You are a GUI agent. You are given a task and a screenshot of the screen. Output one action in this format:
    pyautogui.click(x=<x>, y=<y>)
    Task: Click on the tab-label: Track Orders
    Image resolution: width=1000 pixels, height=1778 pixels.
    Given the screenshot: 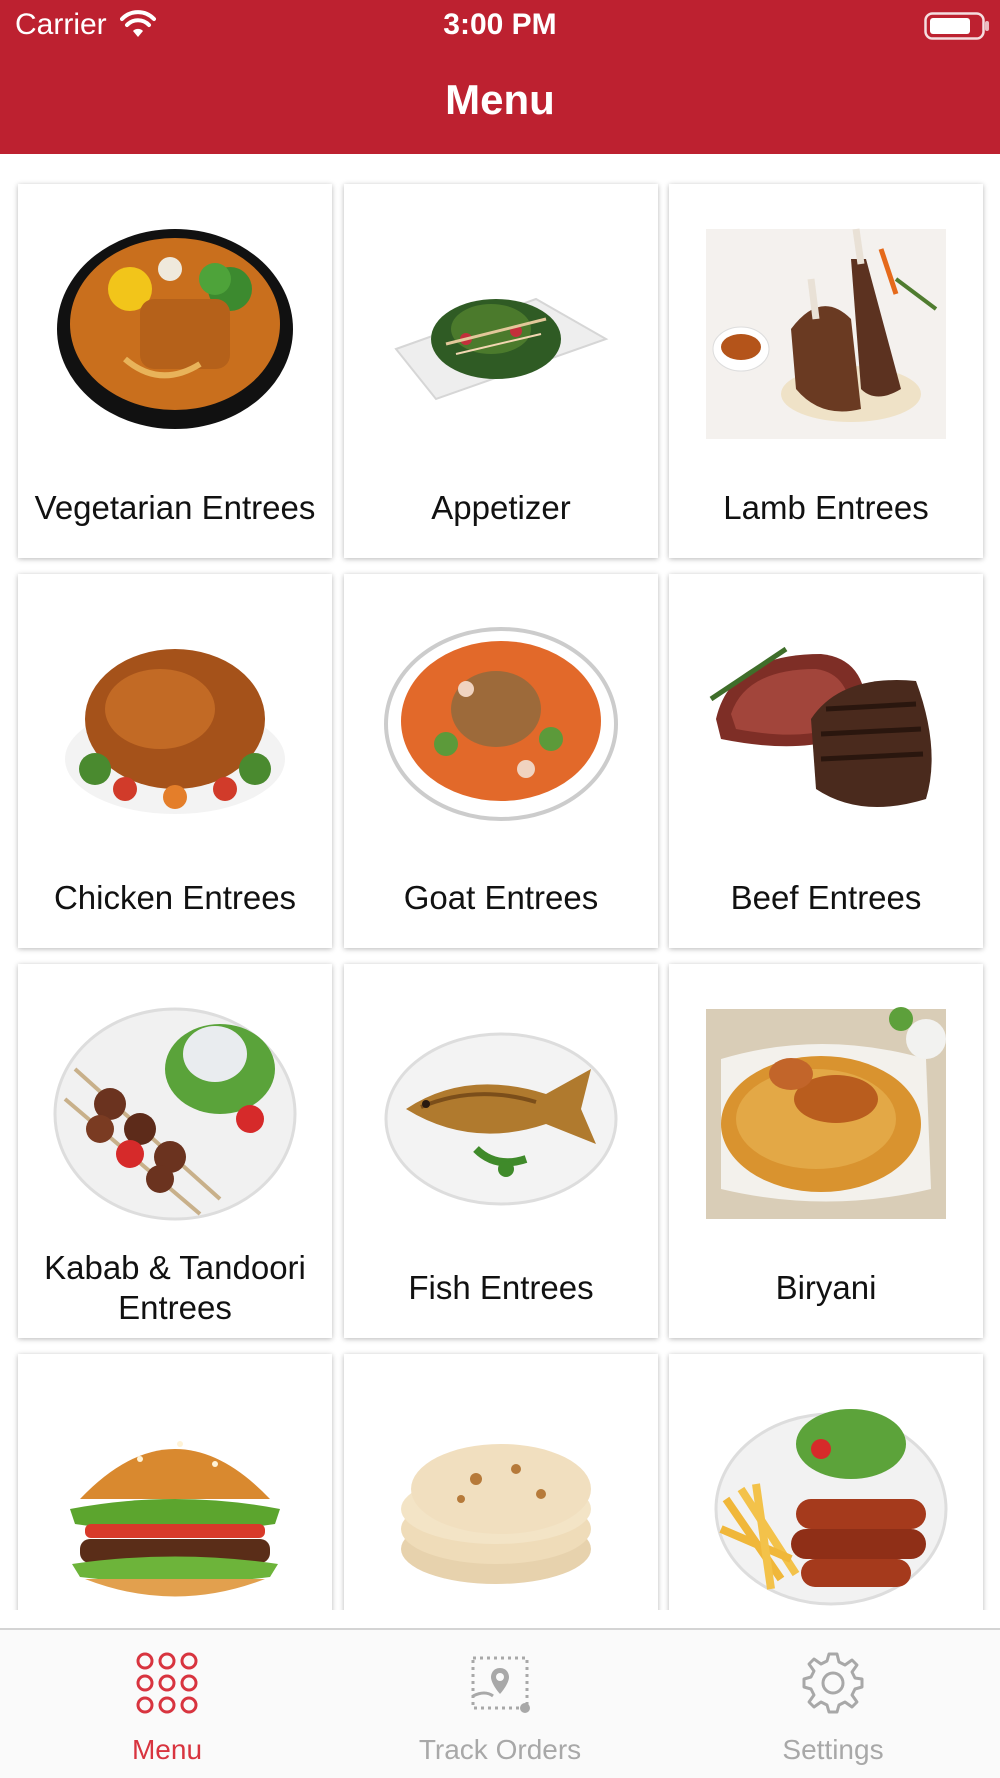 What is the action you would take?
    pyautogui.click(x=500, y=1749)
    